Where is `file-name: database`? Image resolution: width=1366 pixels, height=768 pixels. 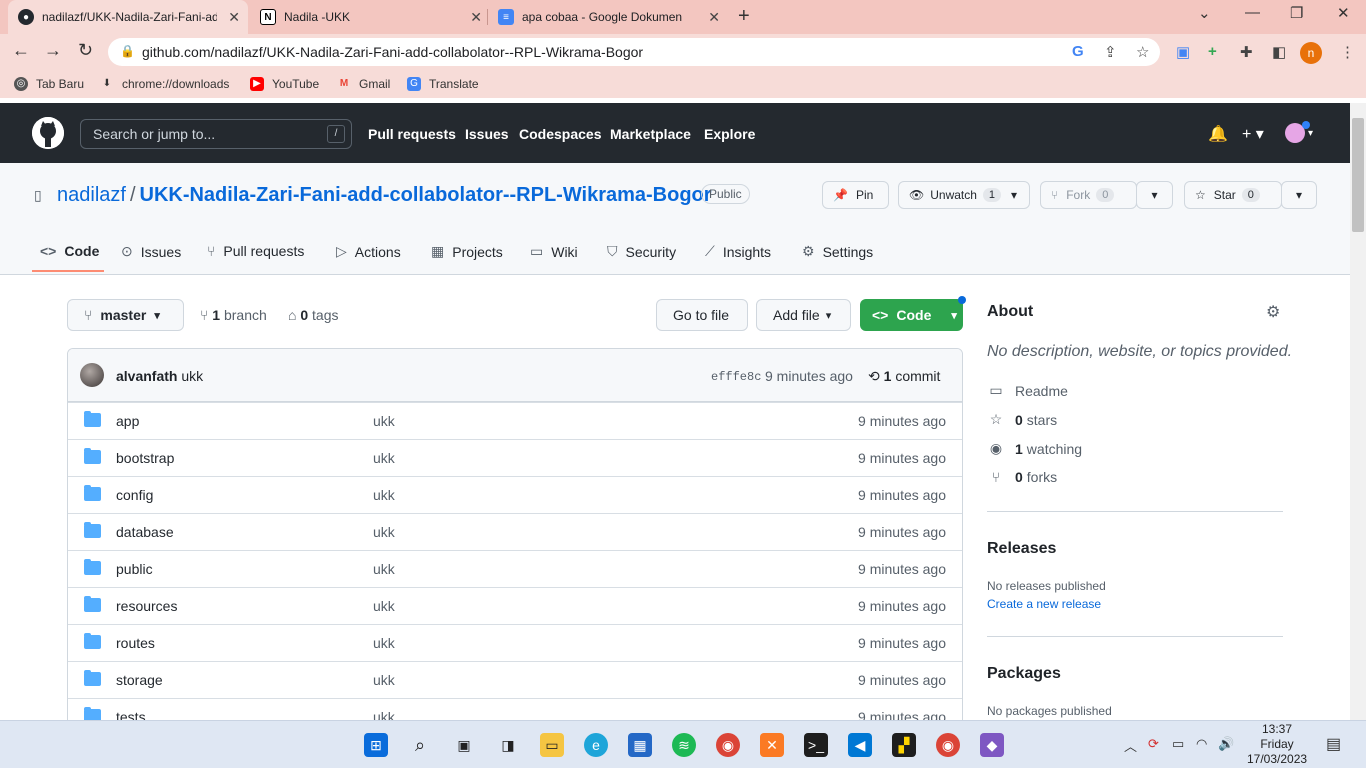 file-name: database is located at coordinates (145, 532).